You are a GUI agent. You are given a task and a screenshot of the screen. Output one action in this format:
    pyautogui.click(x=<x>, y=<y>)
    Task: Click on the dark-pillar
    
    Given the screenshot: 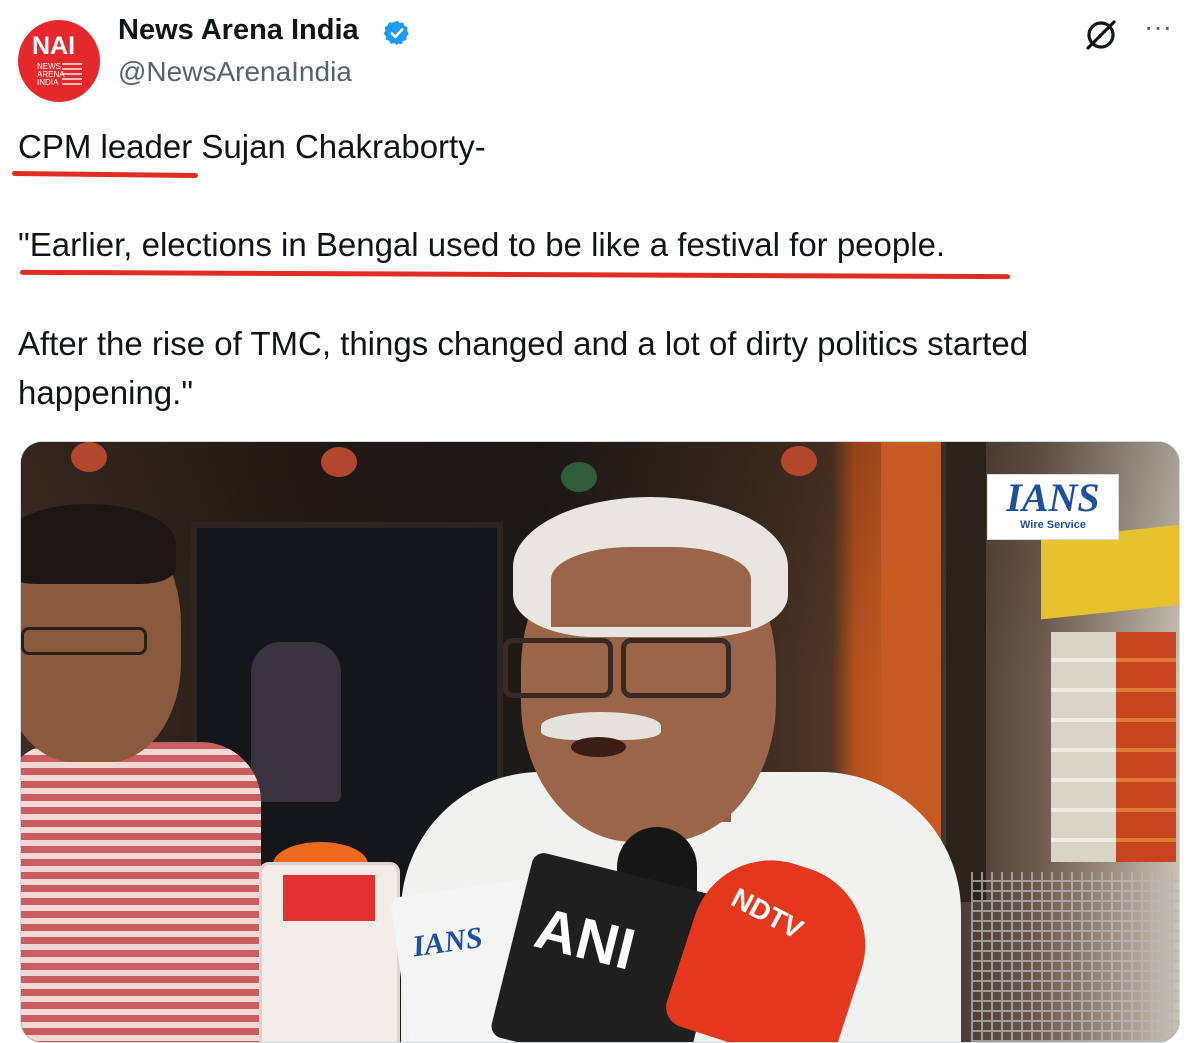 What is the action you would take?
    pyautogui.click(x=966, y=672)
    